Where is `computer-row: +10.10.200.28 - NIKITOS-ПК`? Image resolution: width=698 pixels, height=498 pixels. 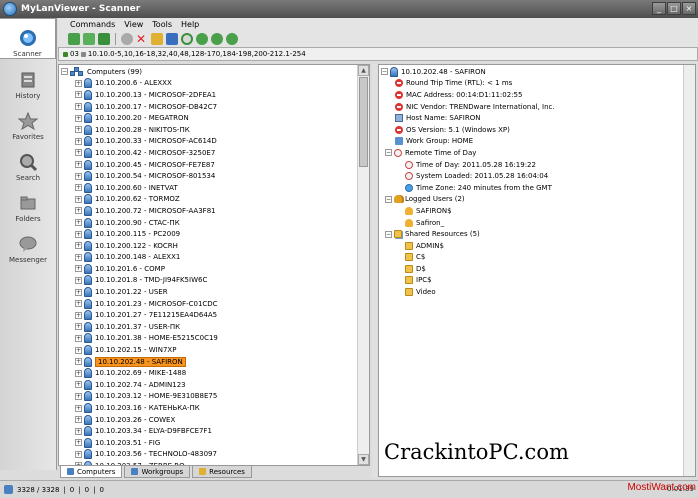 computer-row: +10.10.200.28 - NIKITOS-ПК is located at coordinates (209, 130).